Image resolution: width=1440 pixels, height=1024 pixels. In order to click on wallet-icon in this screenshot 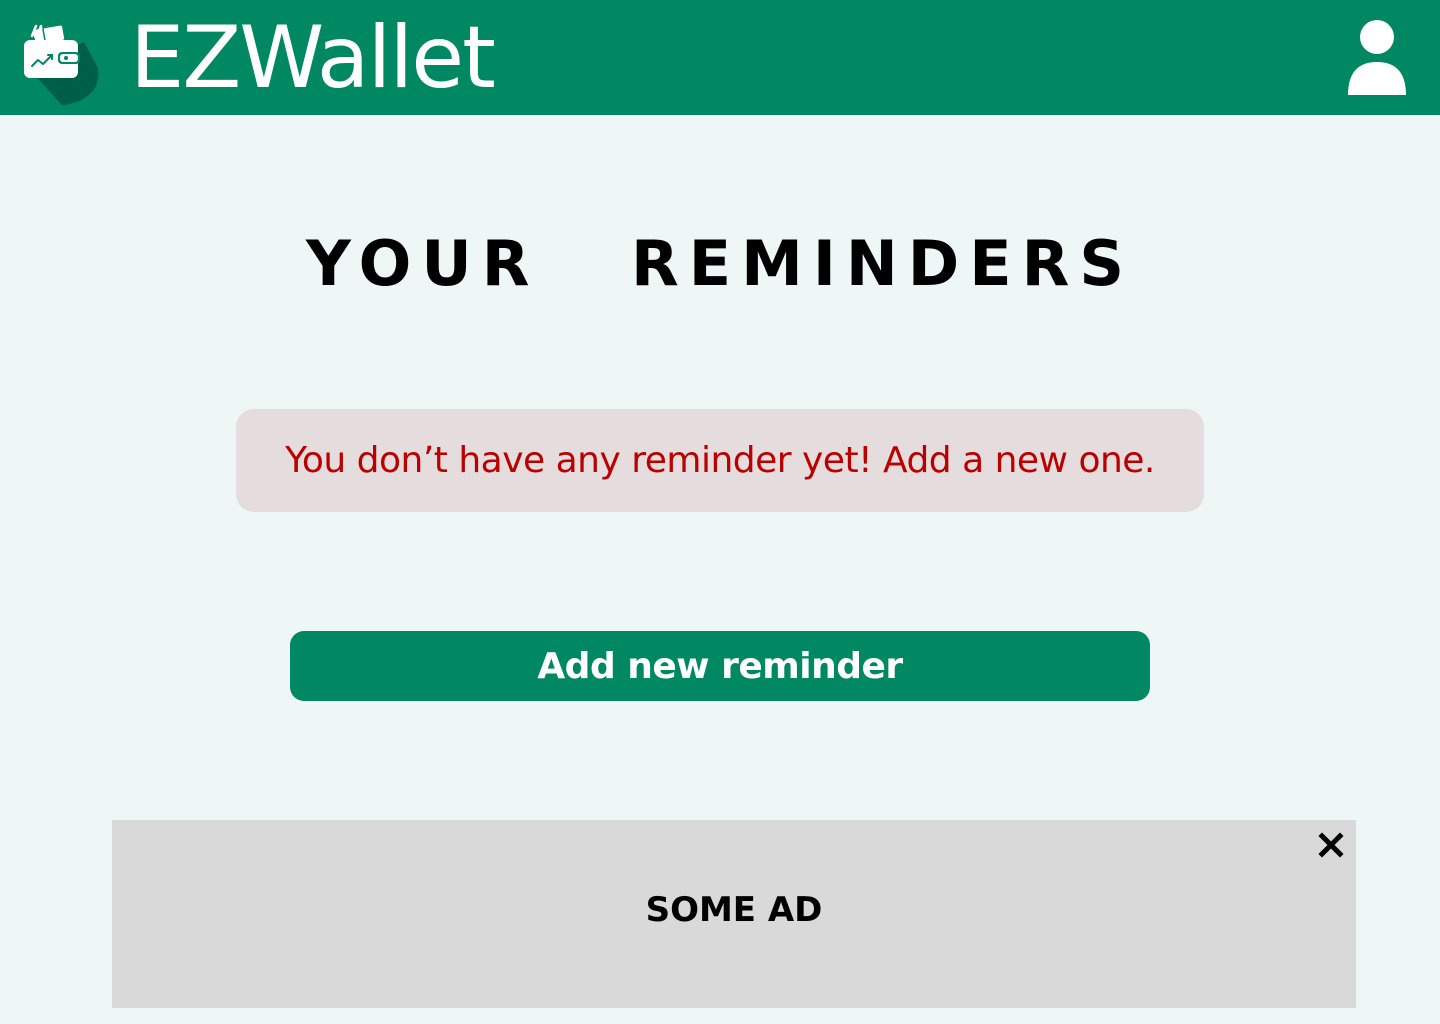, I will do `click(61, 64)`.